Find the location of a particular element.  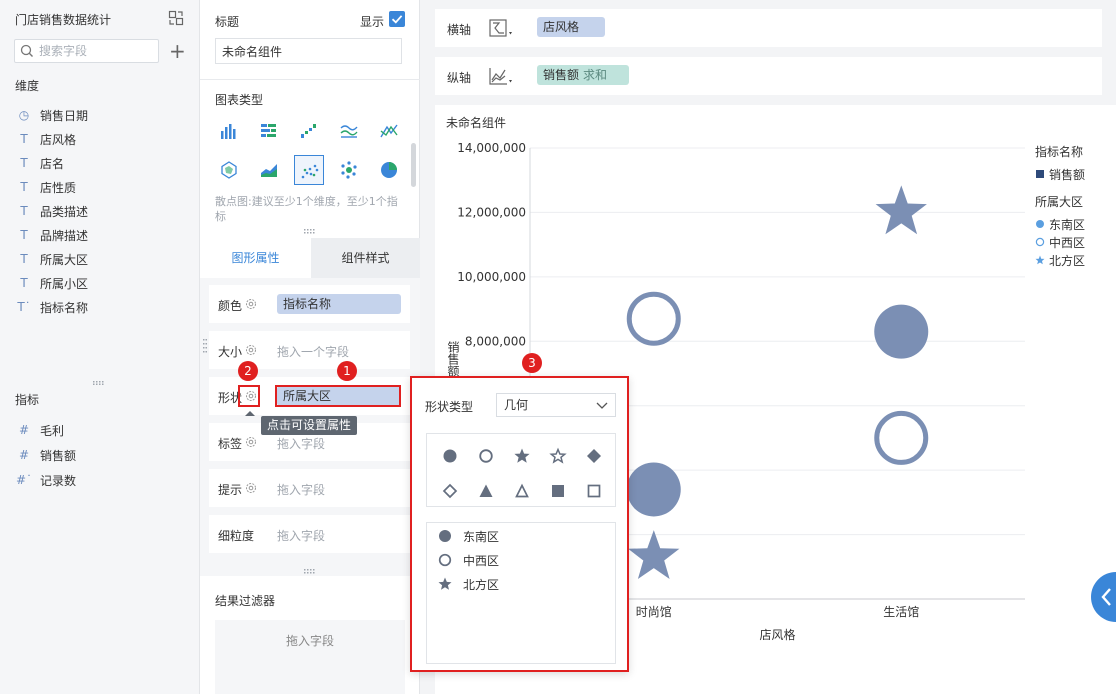

star-legend-icon is located at coordinates (1040, 260).